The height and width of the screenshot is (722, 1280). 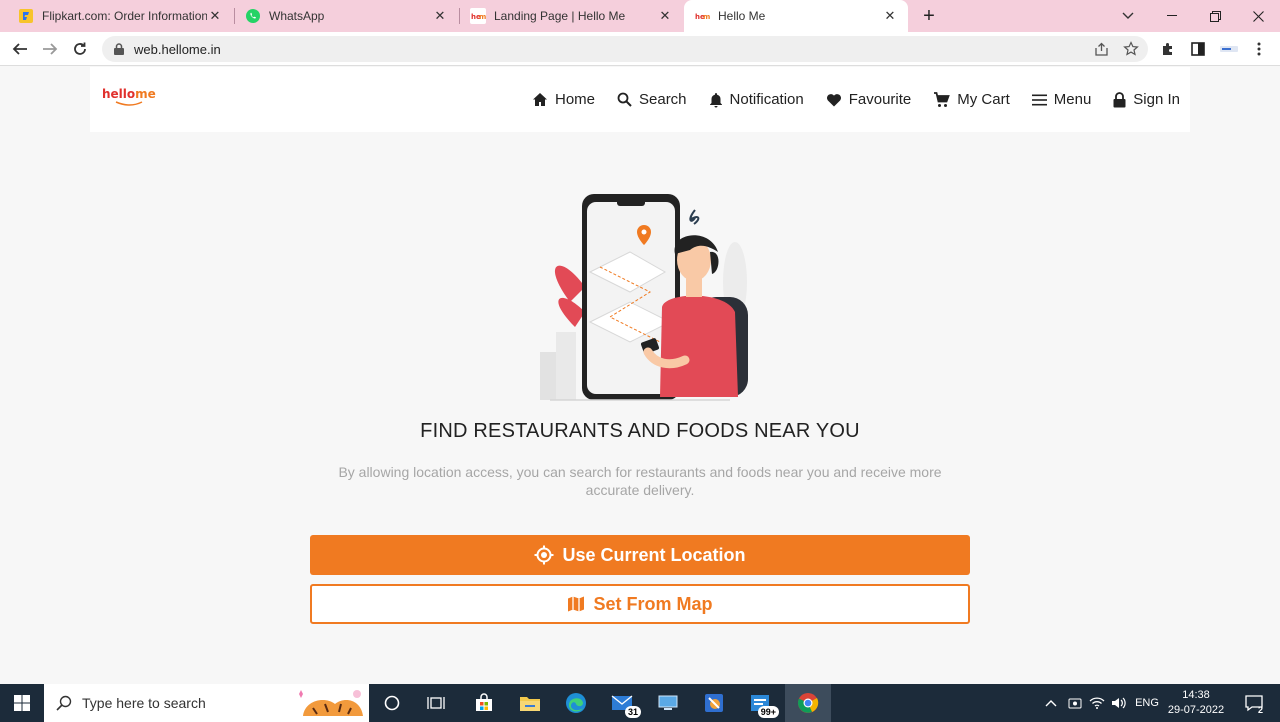 I want to click on more-vertical-icon, so click(x=1259, y=49).